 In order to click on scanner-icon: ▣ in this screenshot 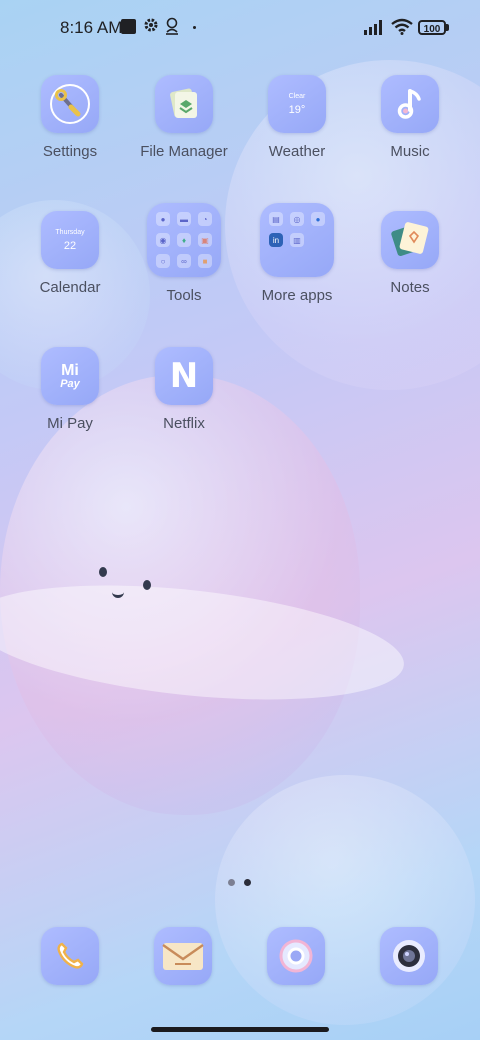, I will do `click(205, 240)`.